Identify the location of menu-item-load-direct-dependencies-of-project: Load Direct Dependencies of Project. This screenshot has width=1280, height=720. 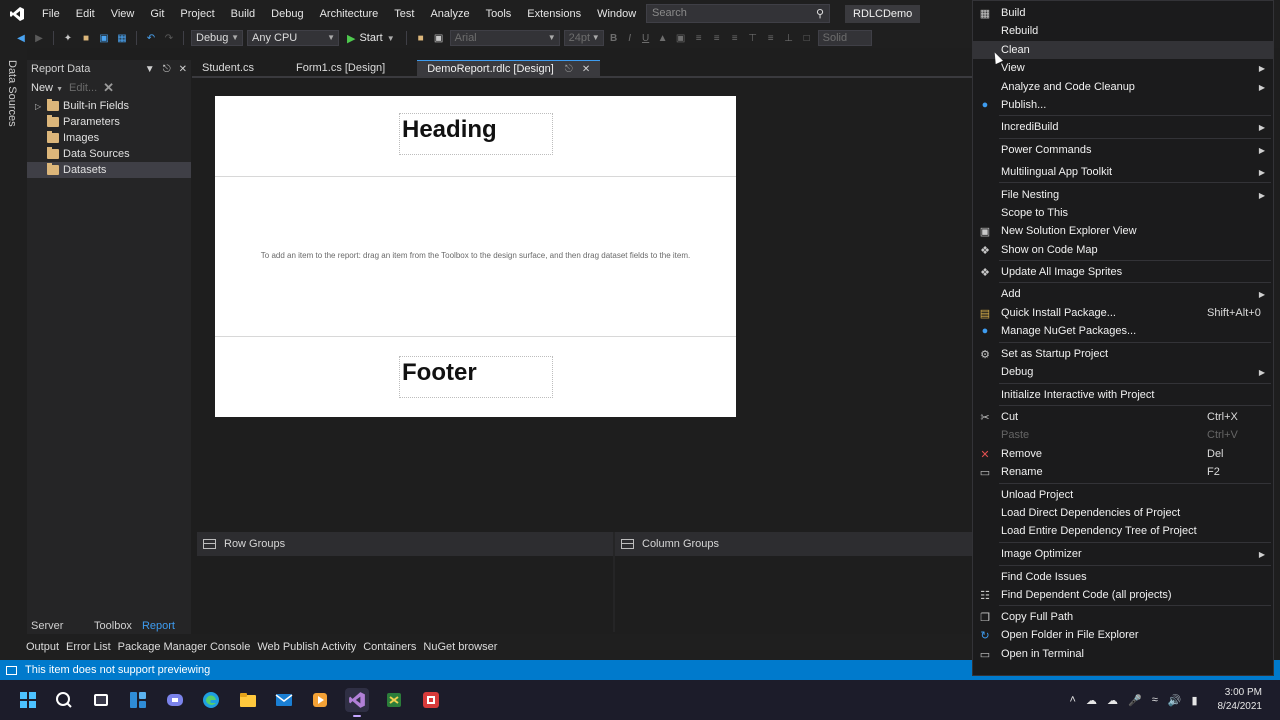
(1123, 513).